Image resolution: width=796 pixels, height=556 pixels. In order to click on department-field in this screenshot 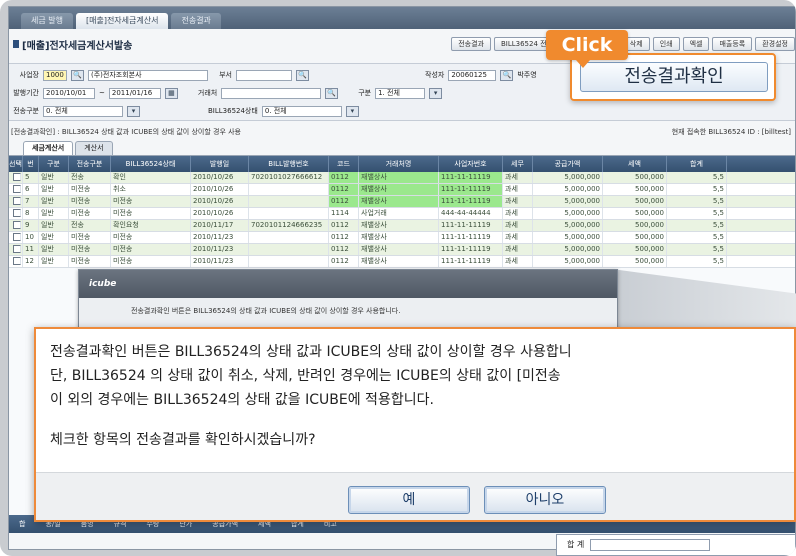, I will do `click(264, 75)`.